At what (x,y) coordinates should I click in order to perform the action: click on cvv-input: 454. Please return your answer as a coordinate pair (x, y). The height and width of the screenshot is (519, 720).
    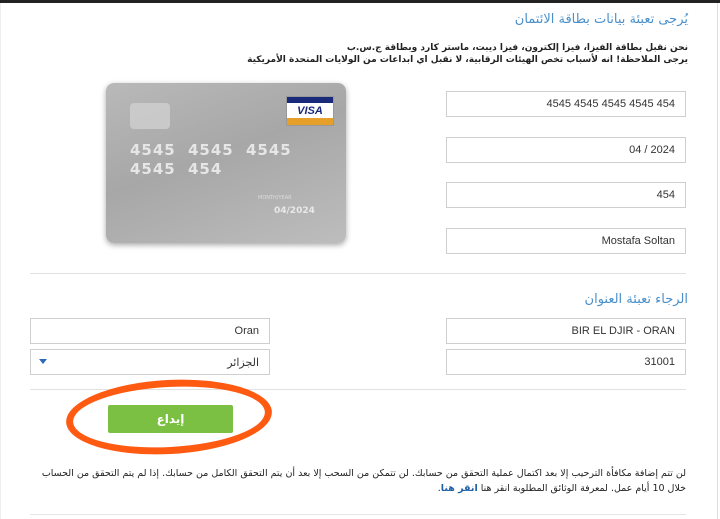
    Looking at the image, I should click on (566, 195).